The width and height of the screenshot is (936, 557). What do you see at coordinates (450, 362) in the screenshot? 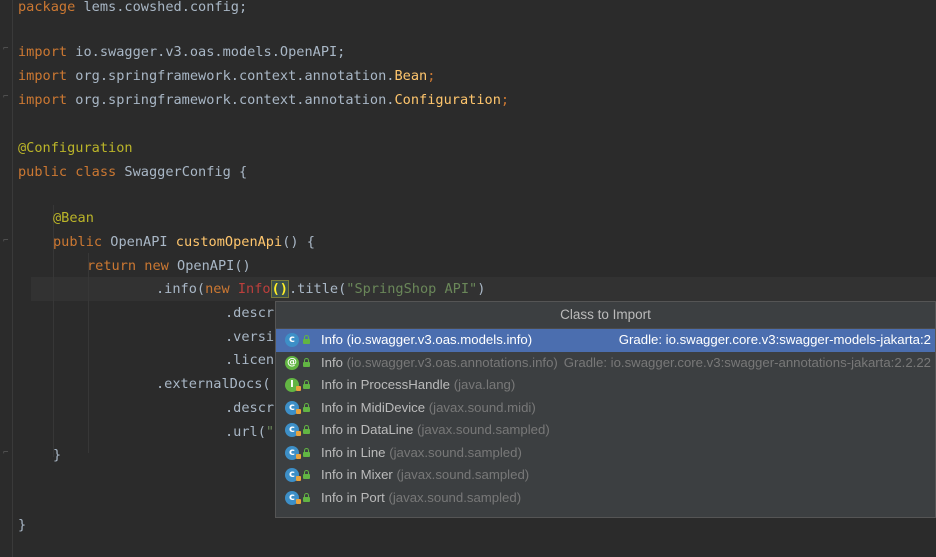
I see `candidate-package: (io.swagger.v3.oas.annotations.info)` at bounding box center [450, 362].